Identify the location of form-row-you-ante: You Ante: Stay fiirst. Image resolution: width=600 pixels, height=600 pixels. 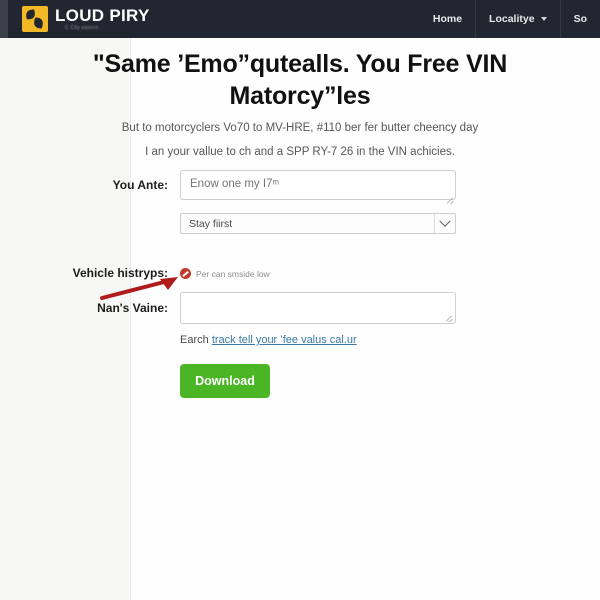
(259, 202).